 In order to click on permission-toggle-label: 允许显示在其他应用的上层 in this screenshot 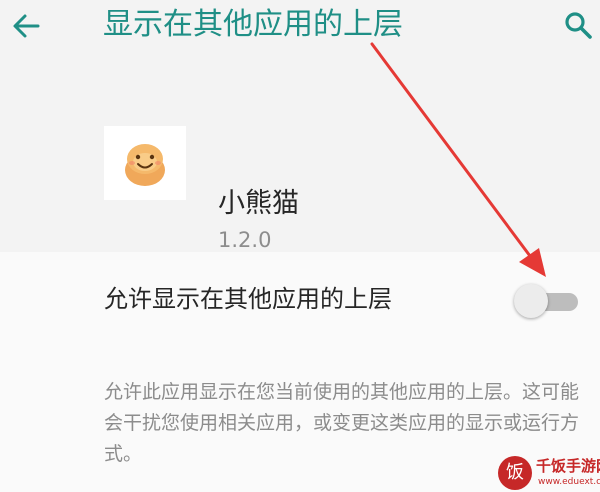, I will do `click(248, 299)`.